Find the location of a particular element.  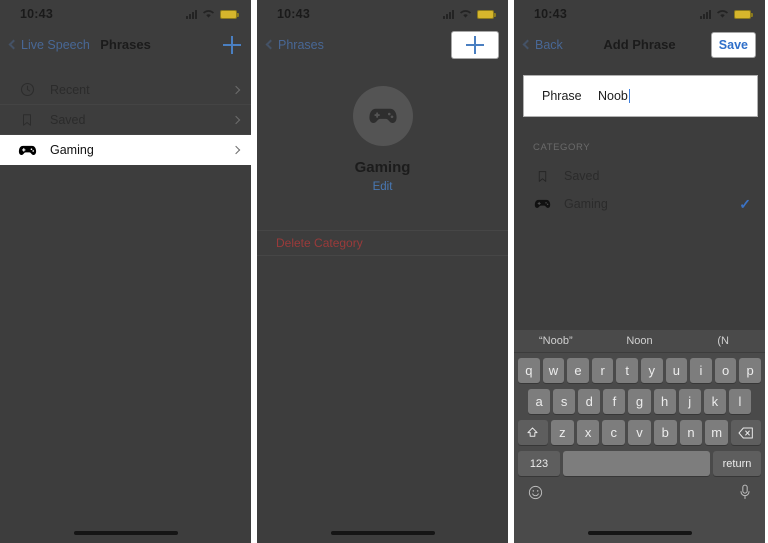

panel-3-navbar: Back Add Phrase Save is located at coordinates (639, 44).